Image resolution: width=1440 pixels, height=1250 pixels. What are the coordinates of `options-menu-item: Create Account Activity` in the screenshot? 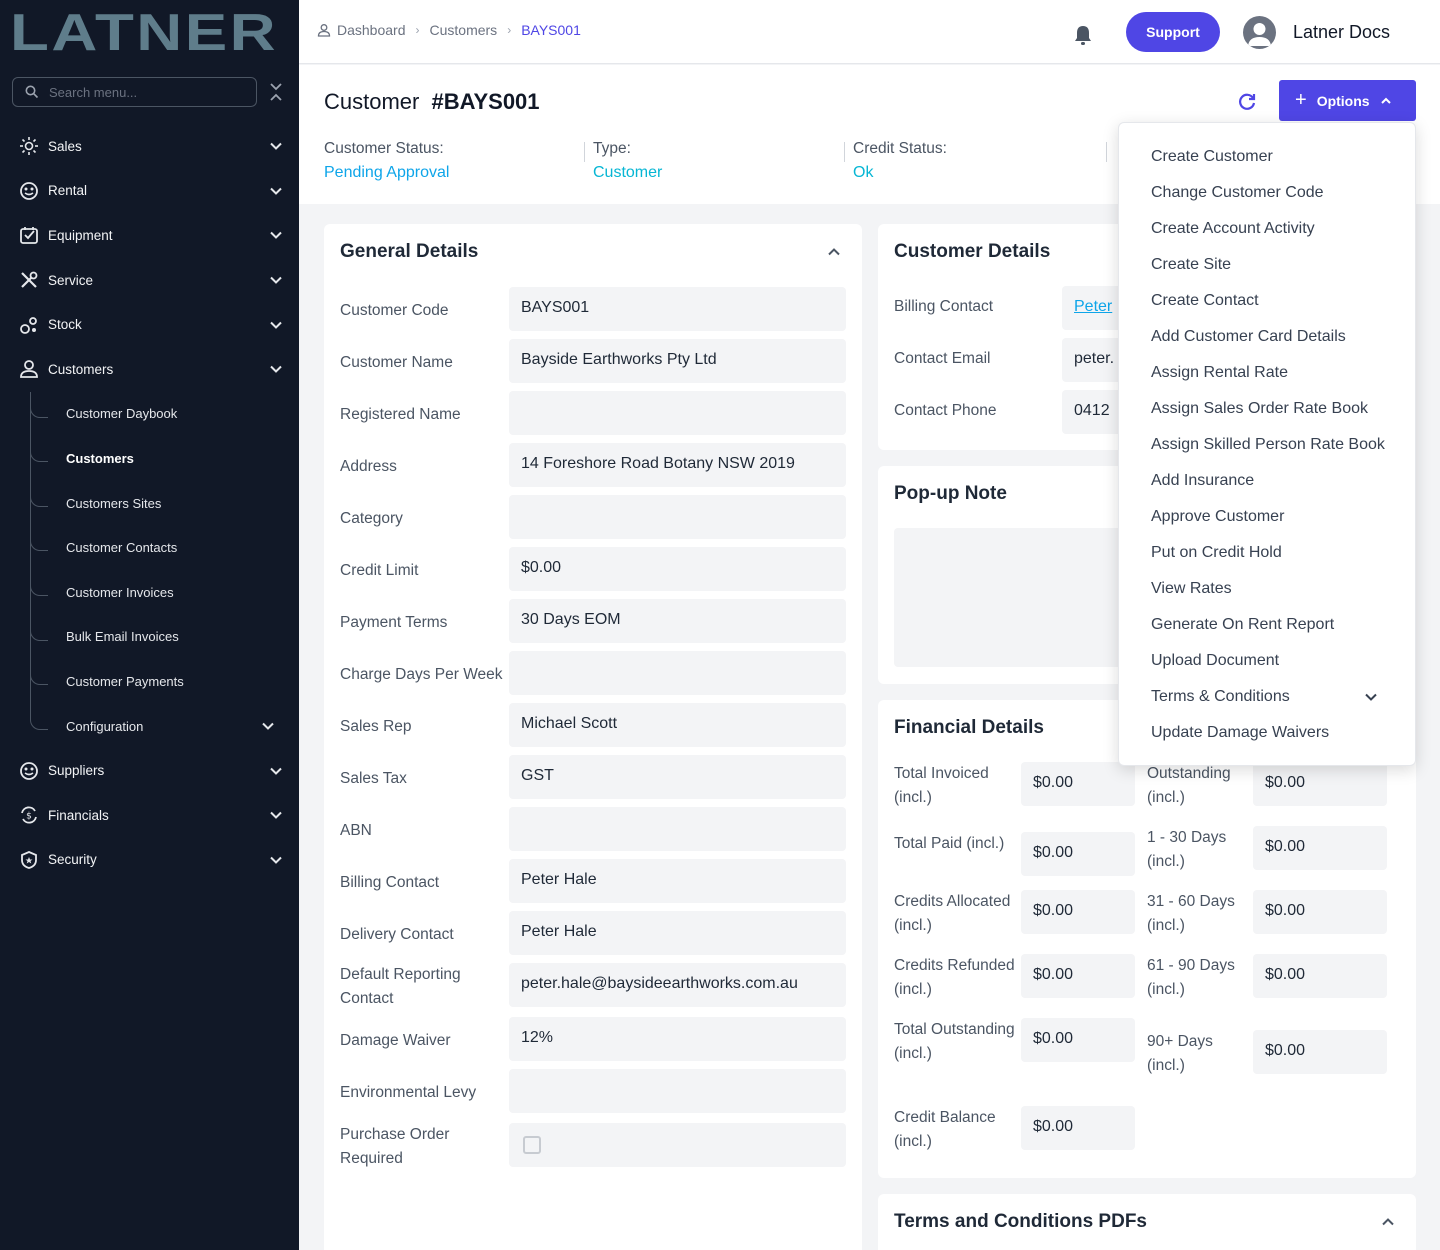 It's located at (1267, 229).